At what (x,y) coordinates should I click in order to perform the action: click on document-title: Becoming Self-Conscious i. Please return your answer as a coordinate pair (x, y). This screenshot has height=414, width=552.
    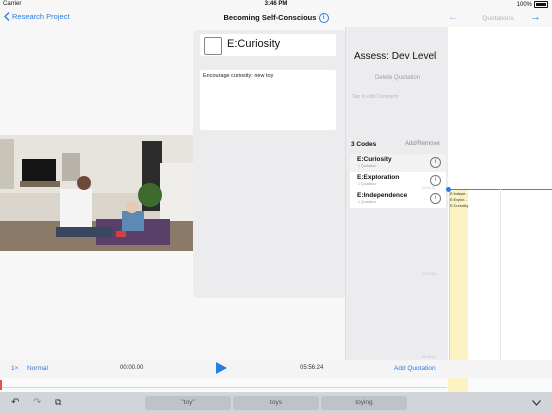
    Looking at the image, I should click on (276, 18).